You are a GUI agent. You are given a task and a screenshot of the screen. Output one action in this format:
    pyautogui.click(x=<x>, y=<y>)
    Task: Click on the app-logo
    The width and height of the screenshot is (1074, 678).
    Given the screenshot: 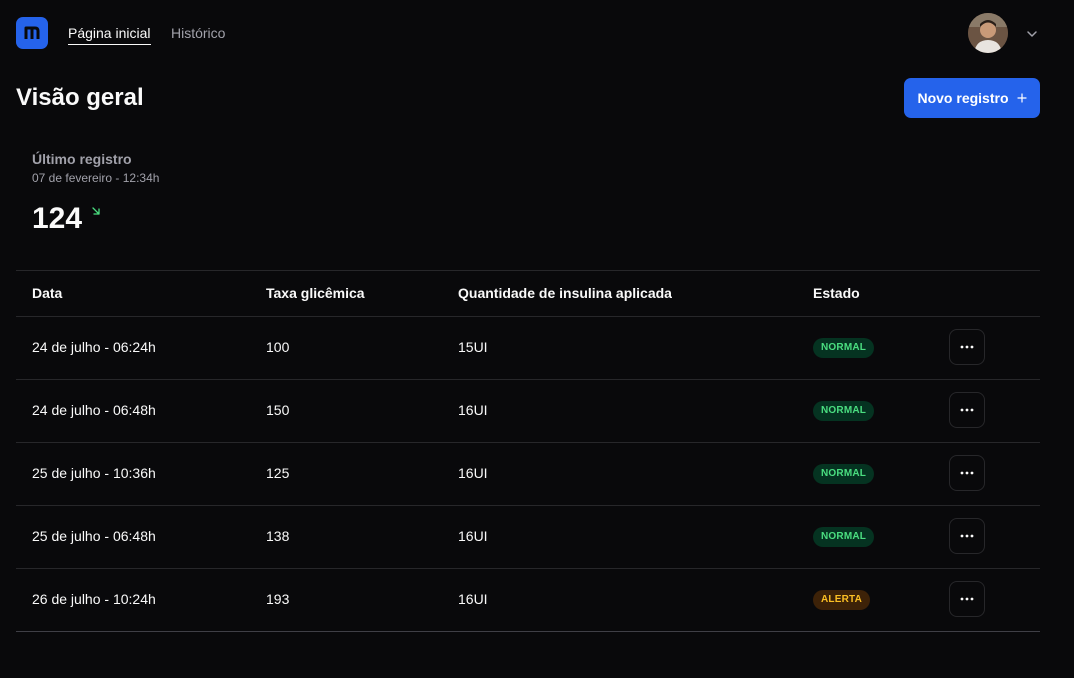 What is the action you would take?
    pyautogui.click(x=32, y=33)
    